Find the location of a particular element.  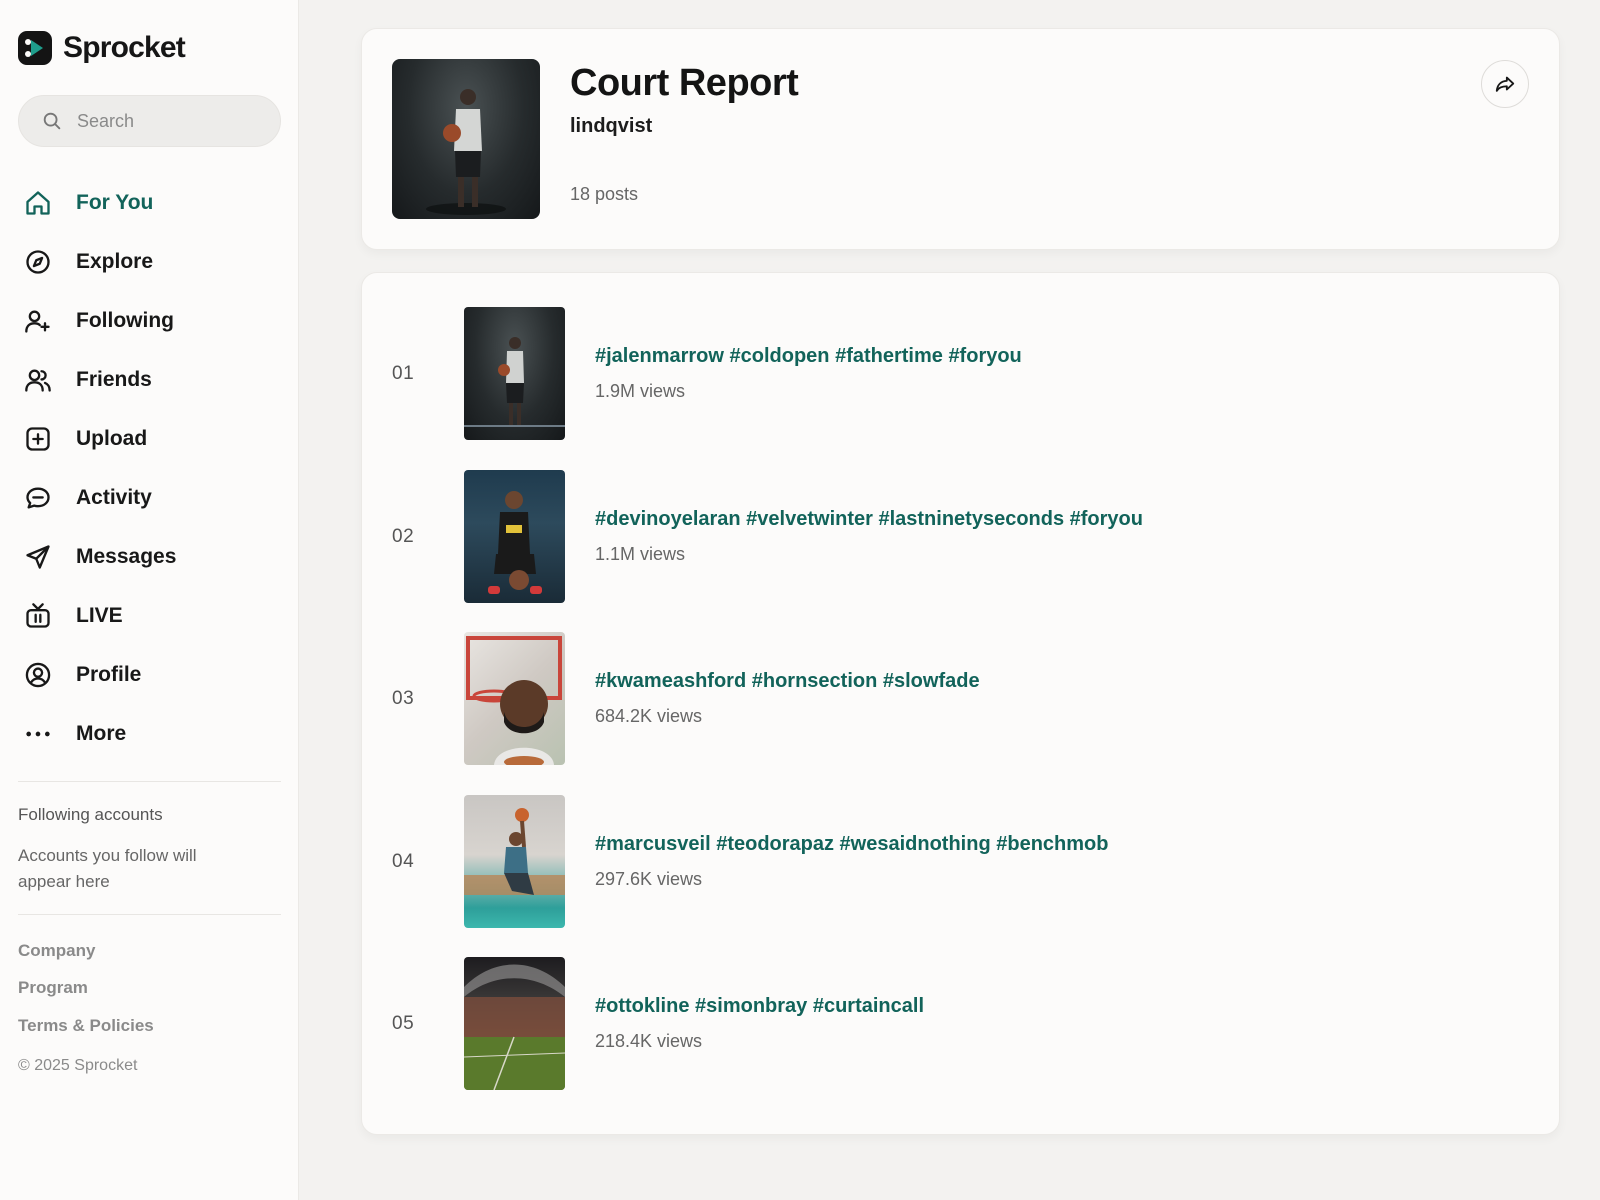

following-empty-text: Accounts you follow will appear here is located at coordinates (107, 868).